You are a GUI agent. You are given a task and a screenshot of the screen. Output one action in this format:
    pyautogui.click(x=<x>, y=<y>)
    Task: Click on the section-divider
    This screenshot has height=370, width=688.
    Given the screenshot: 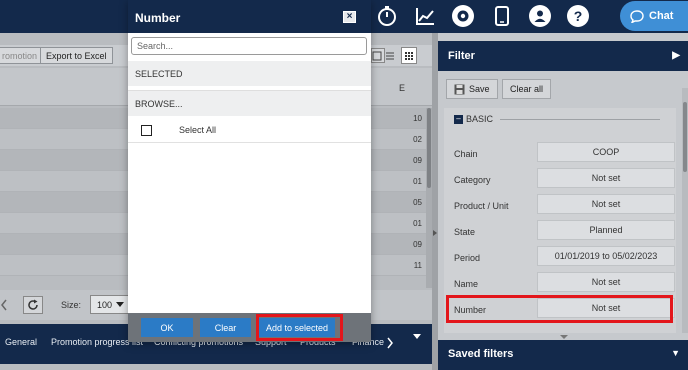 What is the action you would take?
    pyautogui.click(x=580, y=119)
    